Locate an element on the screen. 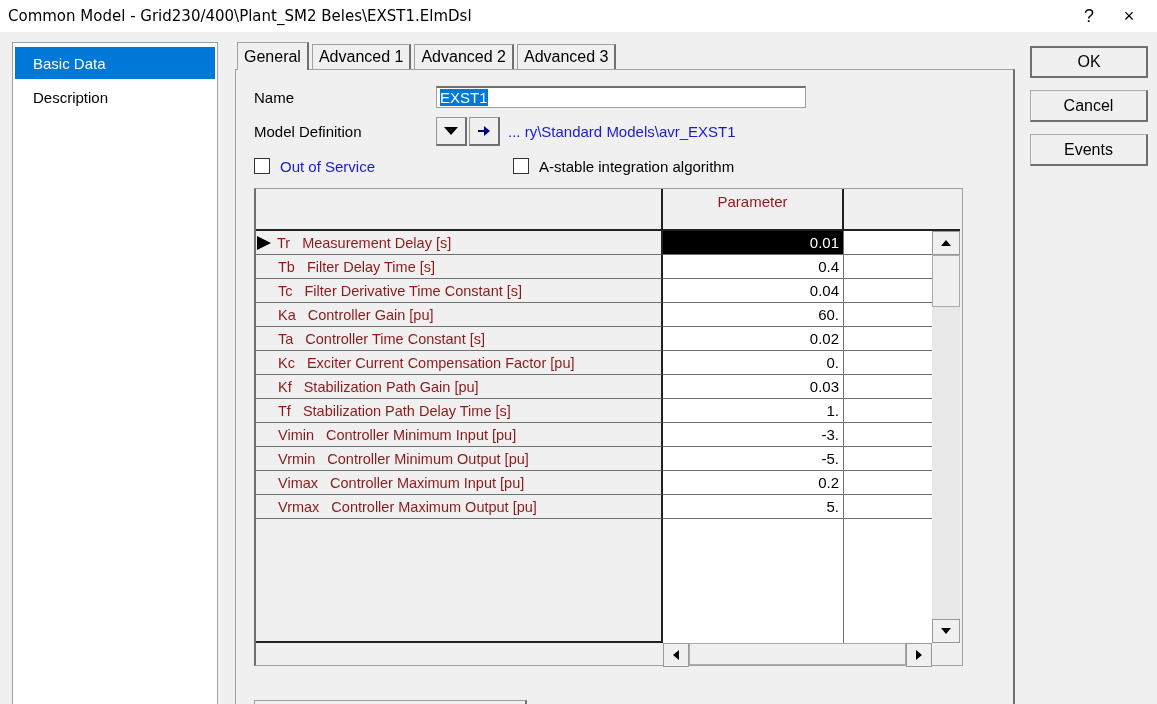 Image resolution: width=1157 pixels, height=704 pixels. parameter-description: Filter Delay Time [s] is located at coordinates (371, 266).